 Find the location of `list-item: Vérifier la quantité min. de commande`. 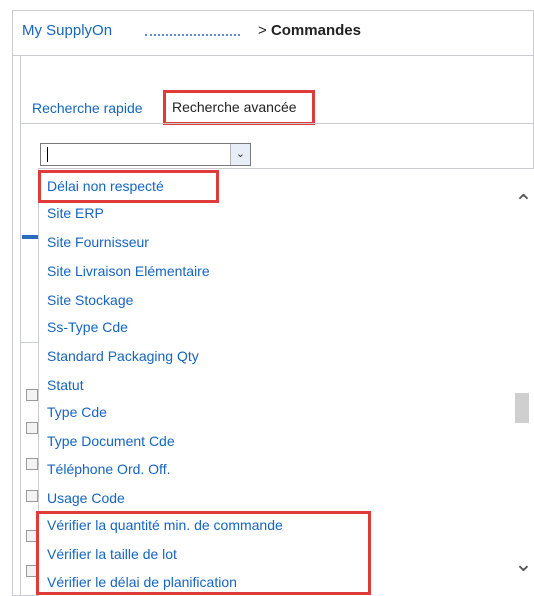

list-item: Vérifier la quantité min. de commande is located at coordinates (165, 525).